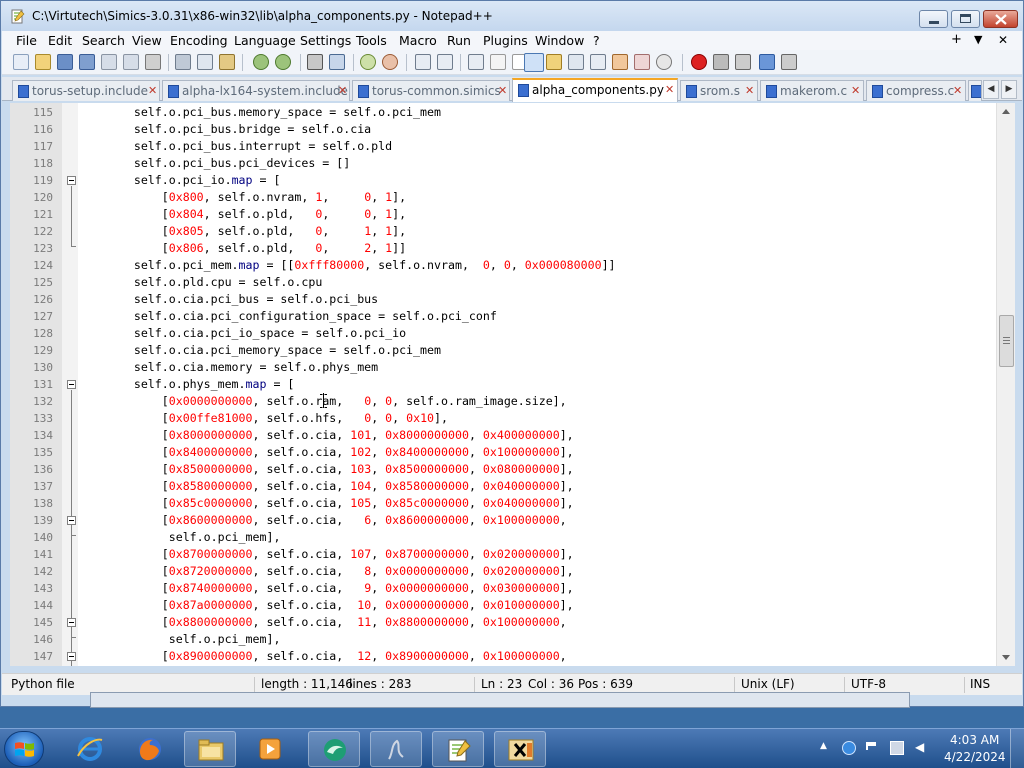 This screenshot has height=768, width=1024. Describe the element at coordinates (559, 40) in the screenshot. I see `menu-window: Window` at that location.